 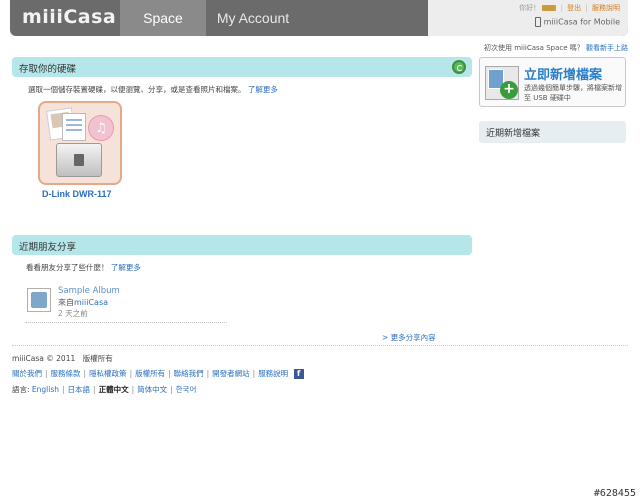 What do you see at coordinates (62, 358) in the screenshot?
I see `copyright-text: miiiCasa © 2011 版權所有` at bounding box center [62, 358].